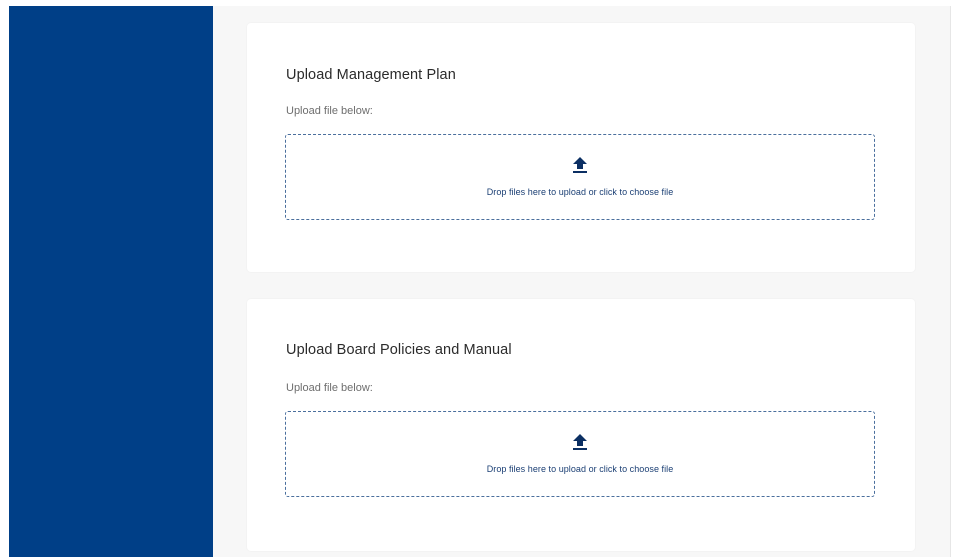 This screenshot has height=557, width=953. Describe the element at coordinates (371, 75) in the screenshot. I see `section-title: Upload Management Plan` at that location.